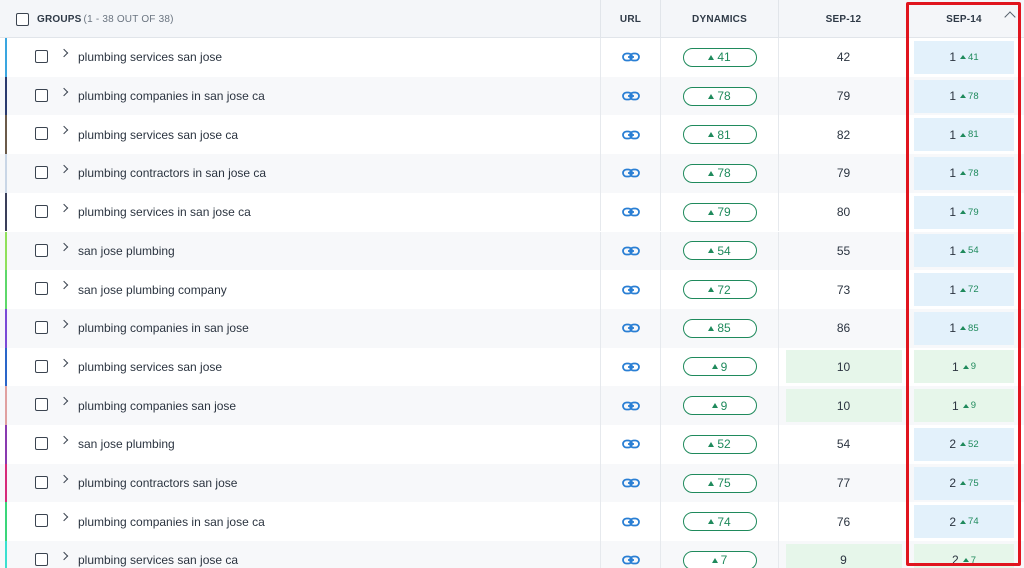 The height and width of the screenshot is (568, 1024). What do you see at coordinates (724, 483) in the screenshot?
I see `dynamics-value: 75` at bounding box center [724, 483].